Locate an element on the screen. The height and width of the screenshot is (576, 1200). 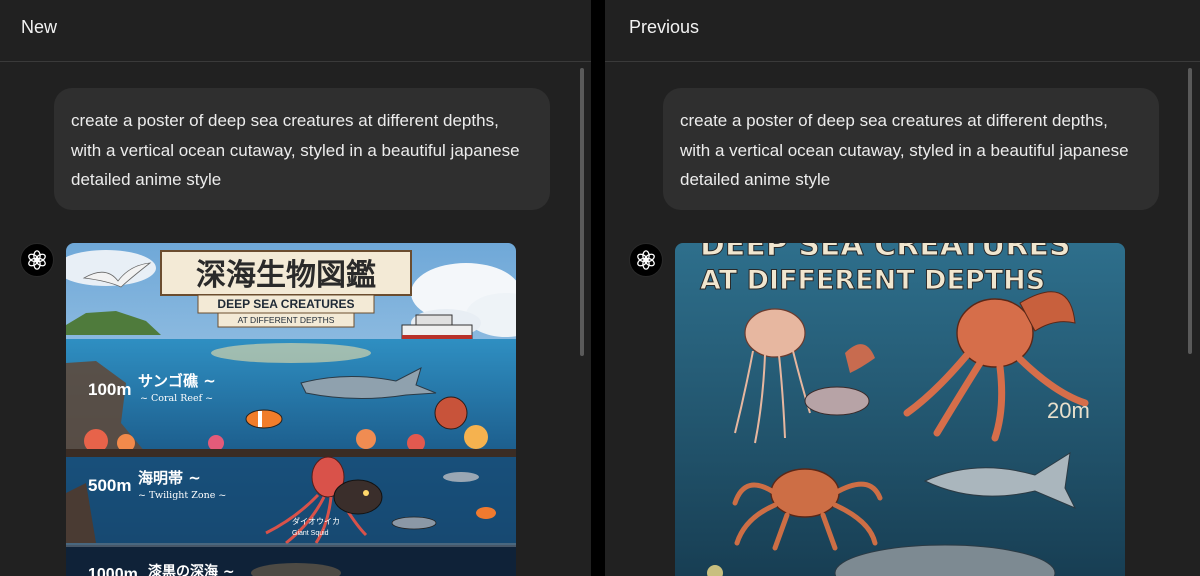
zone-name-jp-abyss: 漆黒の深海 ~ is located at coordinates (191, 569).